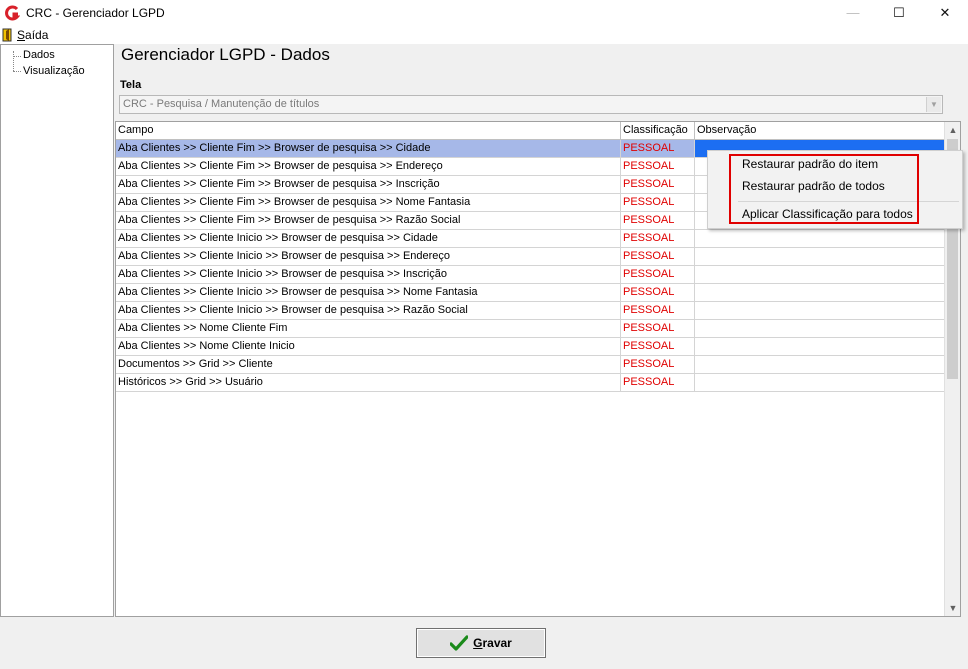 The image size is (968, 669). Describe the element at coordinates (225, 54) in the screenshot. I see `page-title: Gerenciador LGPD - Dados` at that location.